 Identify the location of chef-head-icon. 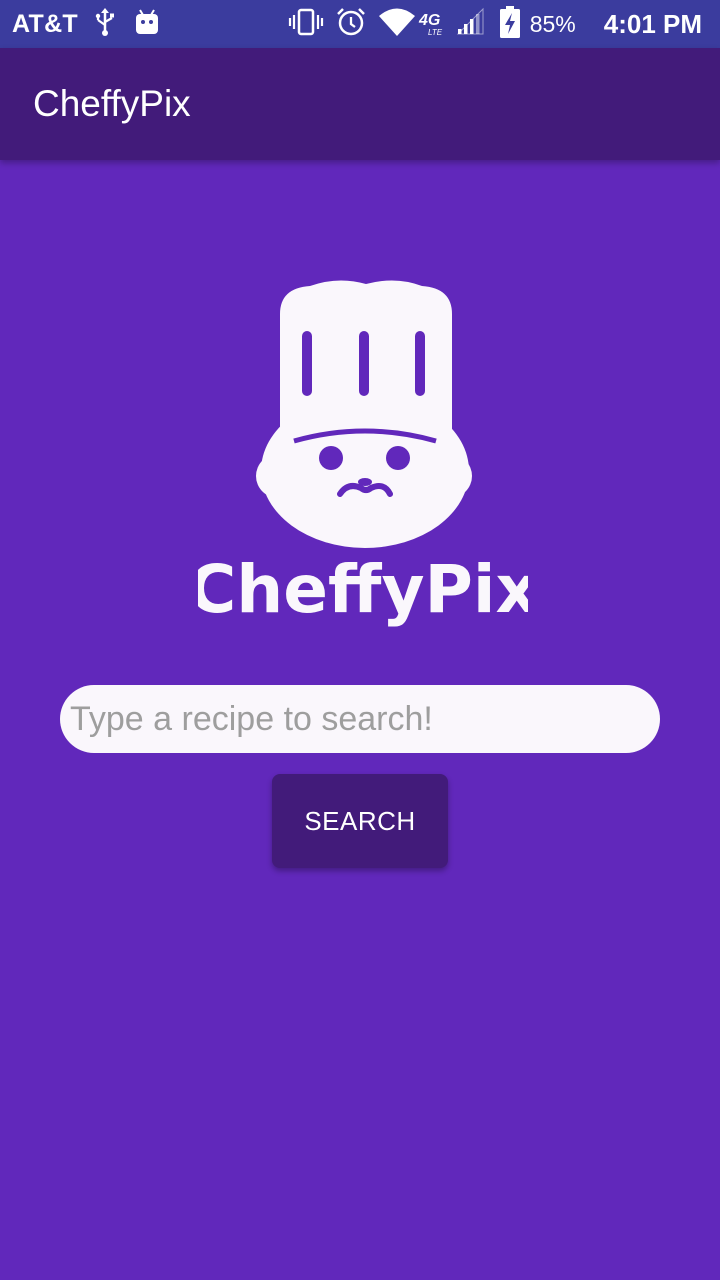
(364, 414).